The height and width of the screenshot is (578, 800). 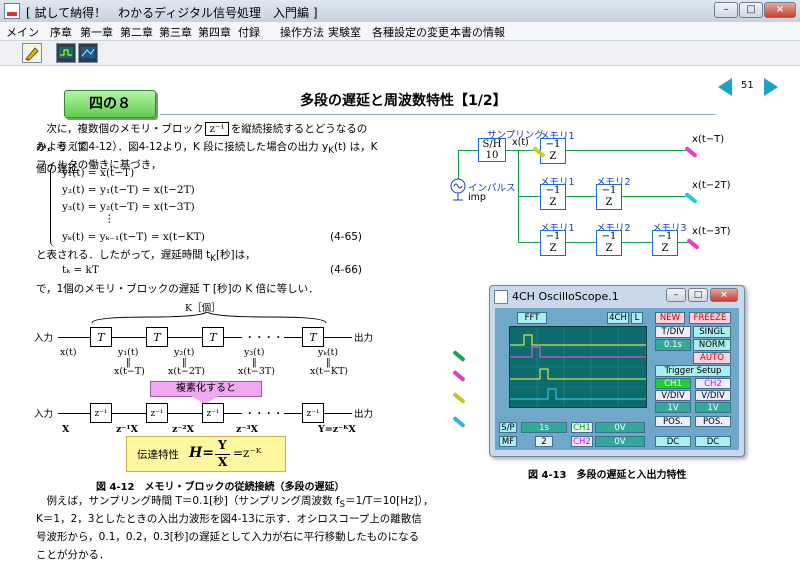 I want to click on auto-button: AUTO, so click(x=712, y=358).